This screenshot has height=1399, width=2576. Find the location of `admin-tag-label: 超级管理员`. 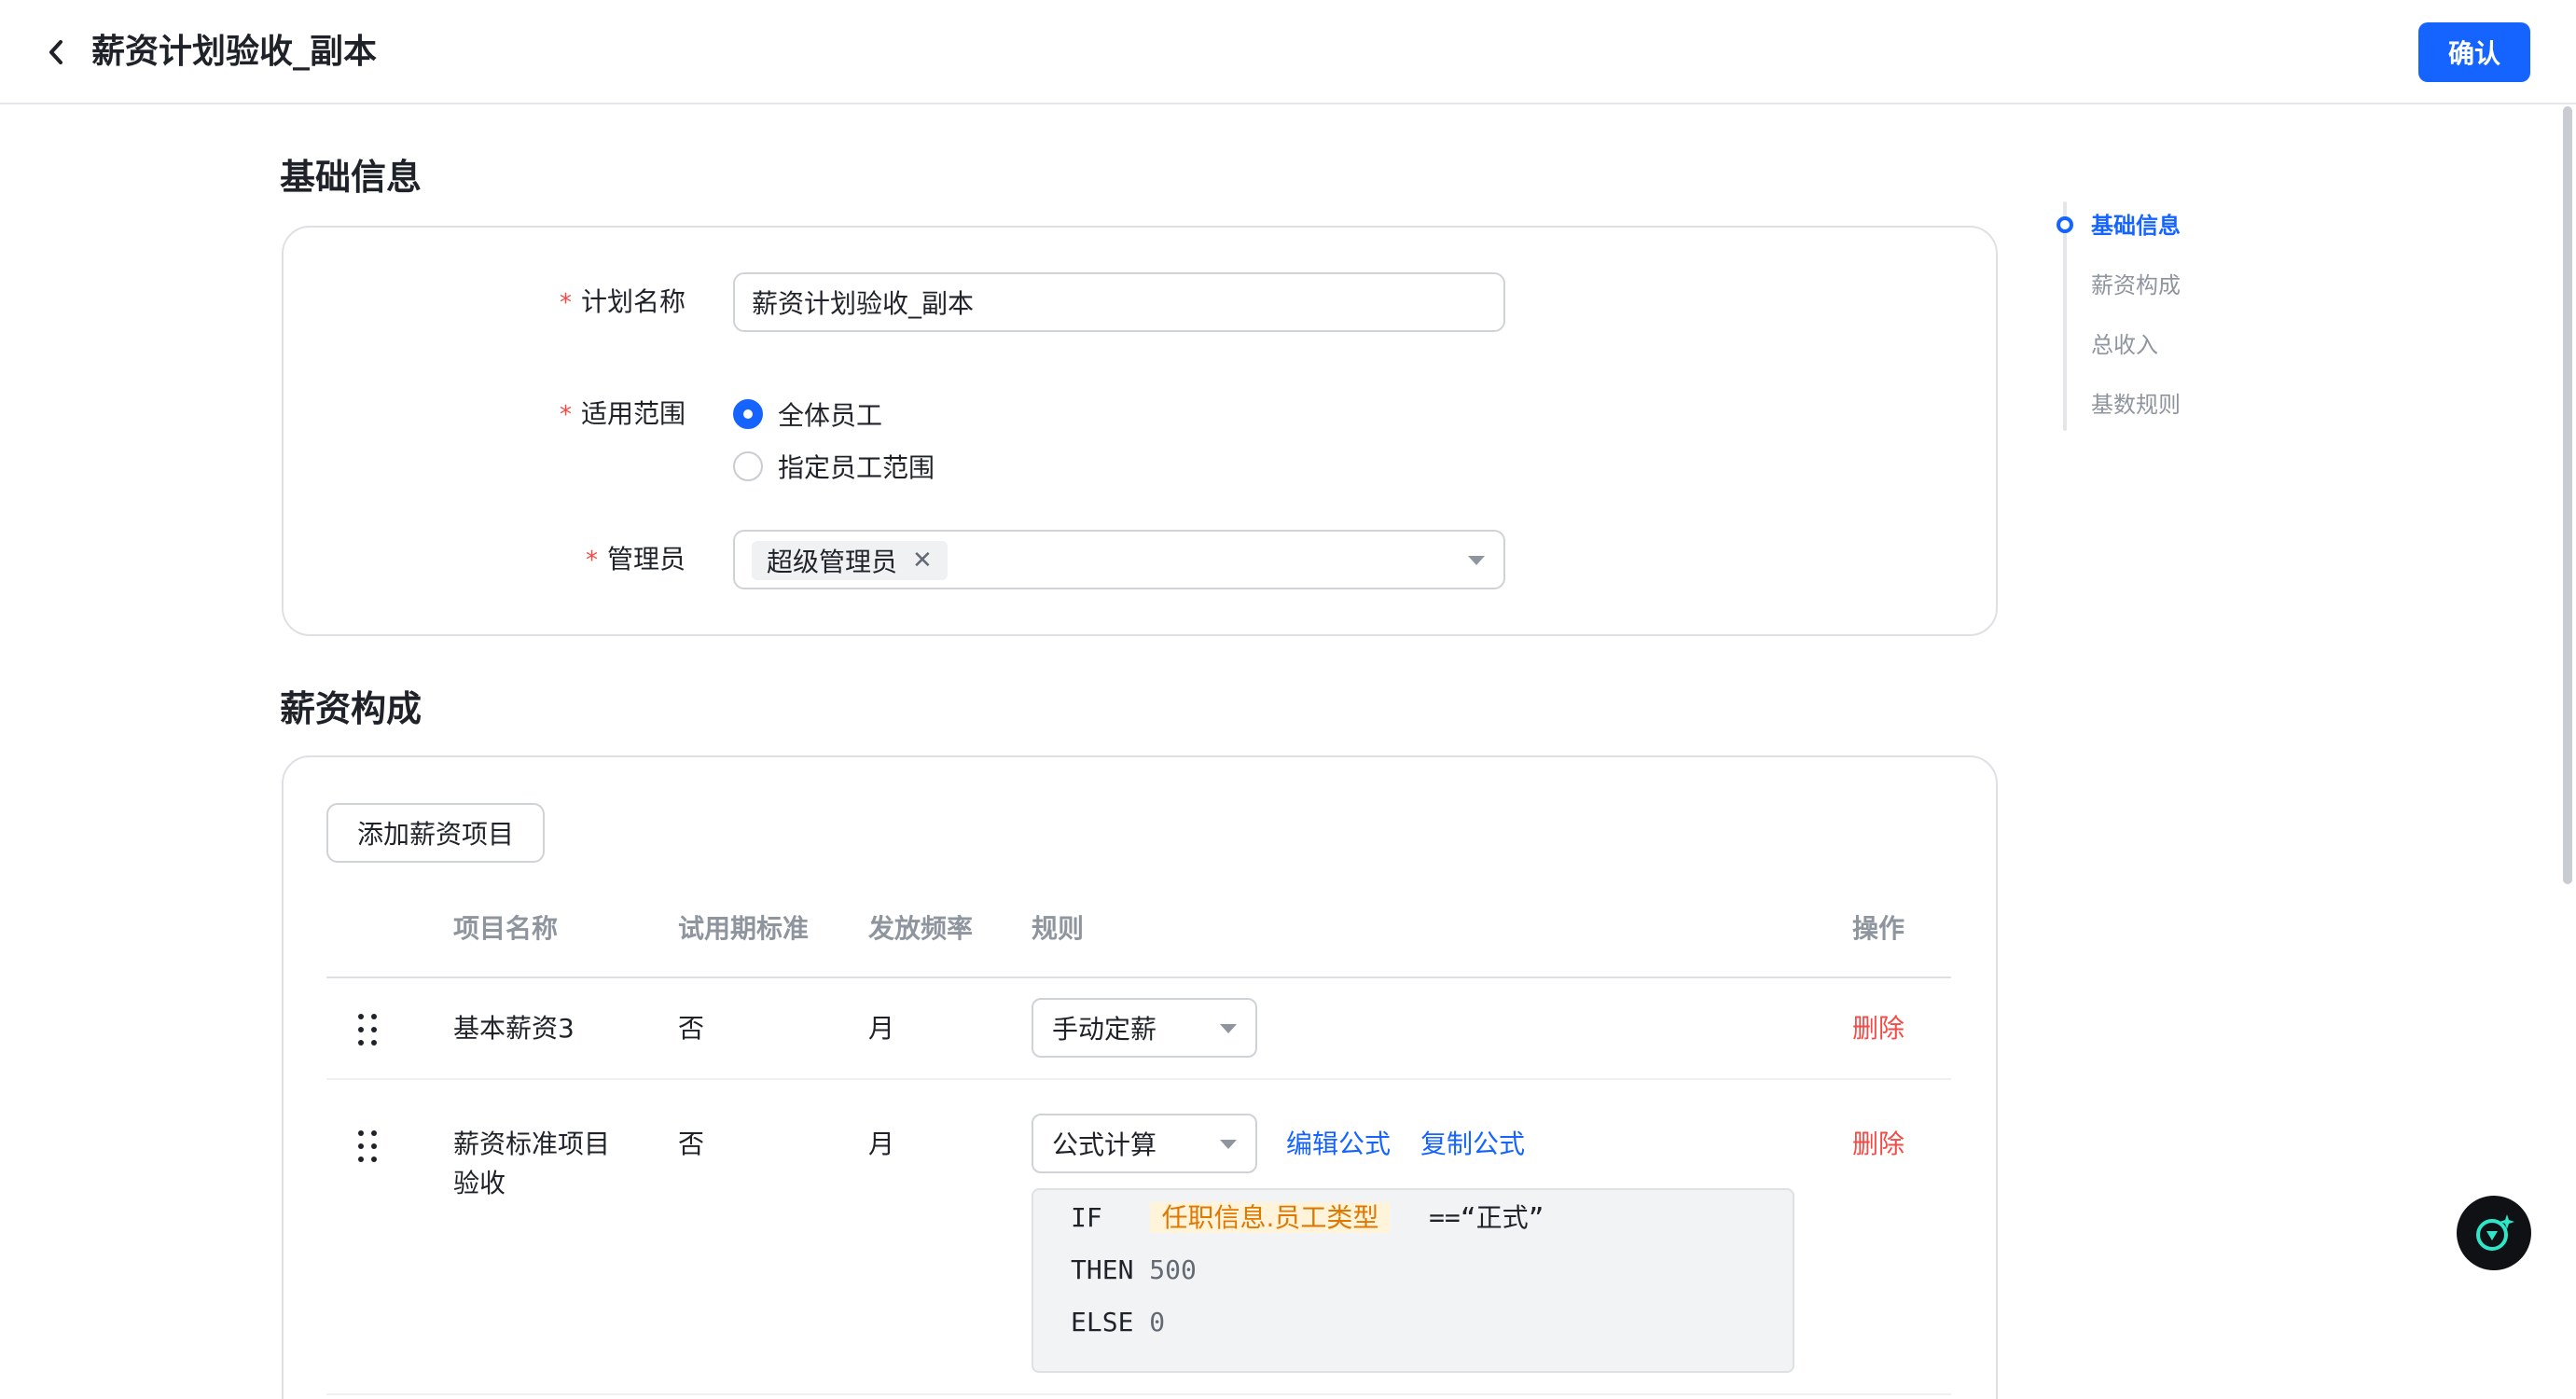

admin-tag-label: 超级管理员 is located at coordinates (832, 562).